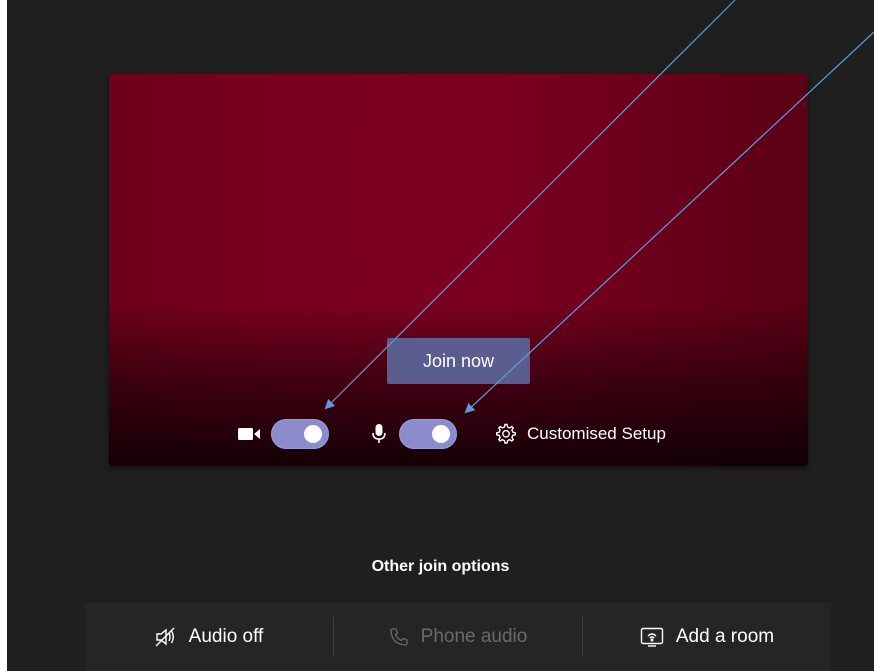 The width and height of the screenshot is (874, 671). I want to click on customised-setup-link: Customised Setup, so click(580, 434).